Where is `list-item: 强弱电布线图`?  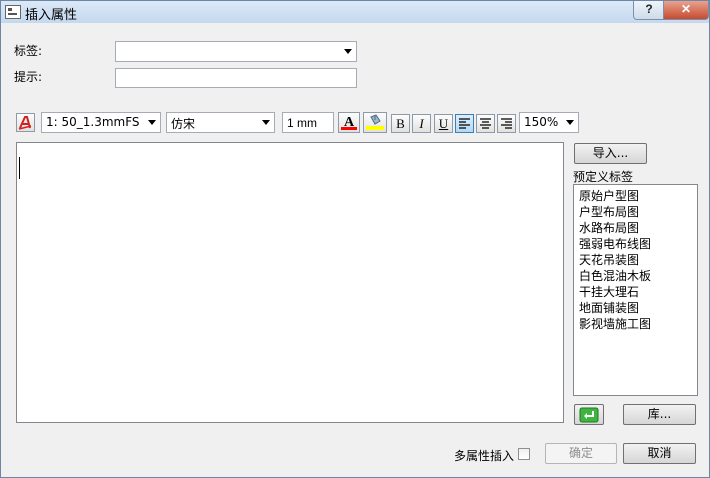 list-item: 强弱电布线图 is located at coordinates (615, 243).